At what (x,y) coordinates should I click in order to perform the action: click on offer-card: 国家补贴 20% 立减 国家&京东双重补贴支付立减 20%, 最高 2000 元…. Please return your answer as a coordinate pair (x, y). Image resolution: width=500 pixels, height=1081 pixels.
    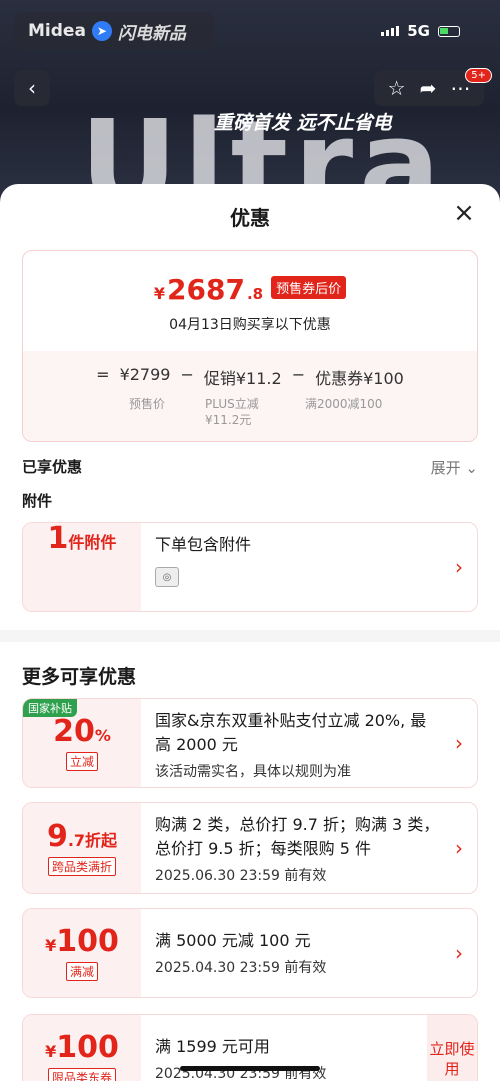
    Looking at the image, I should click on (250, 743).